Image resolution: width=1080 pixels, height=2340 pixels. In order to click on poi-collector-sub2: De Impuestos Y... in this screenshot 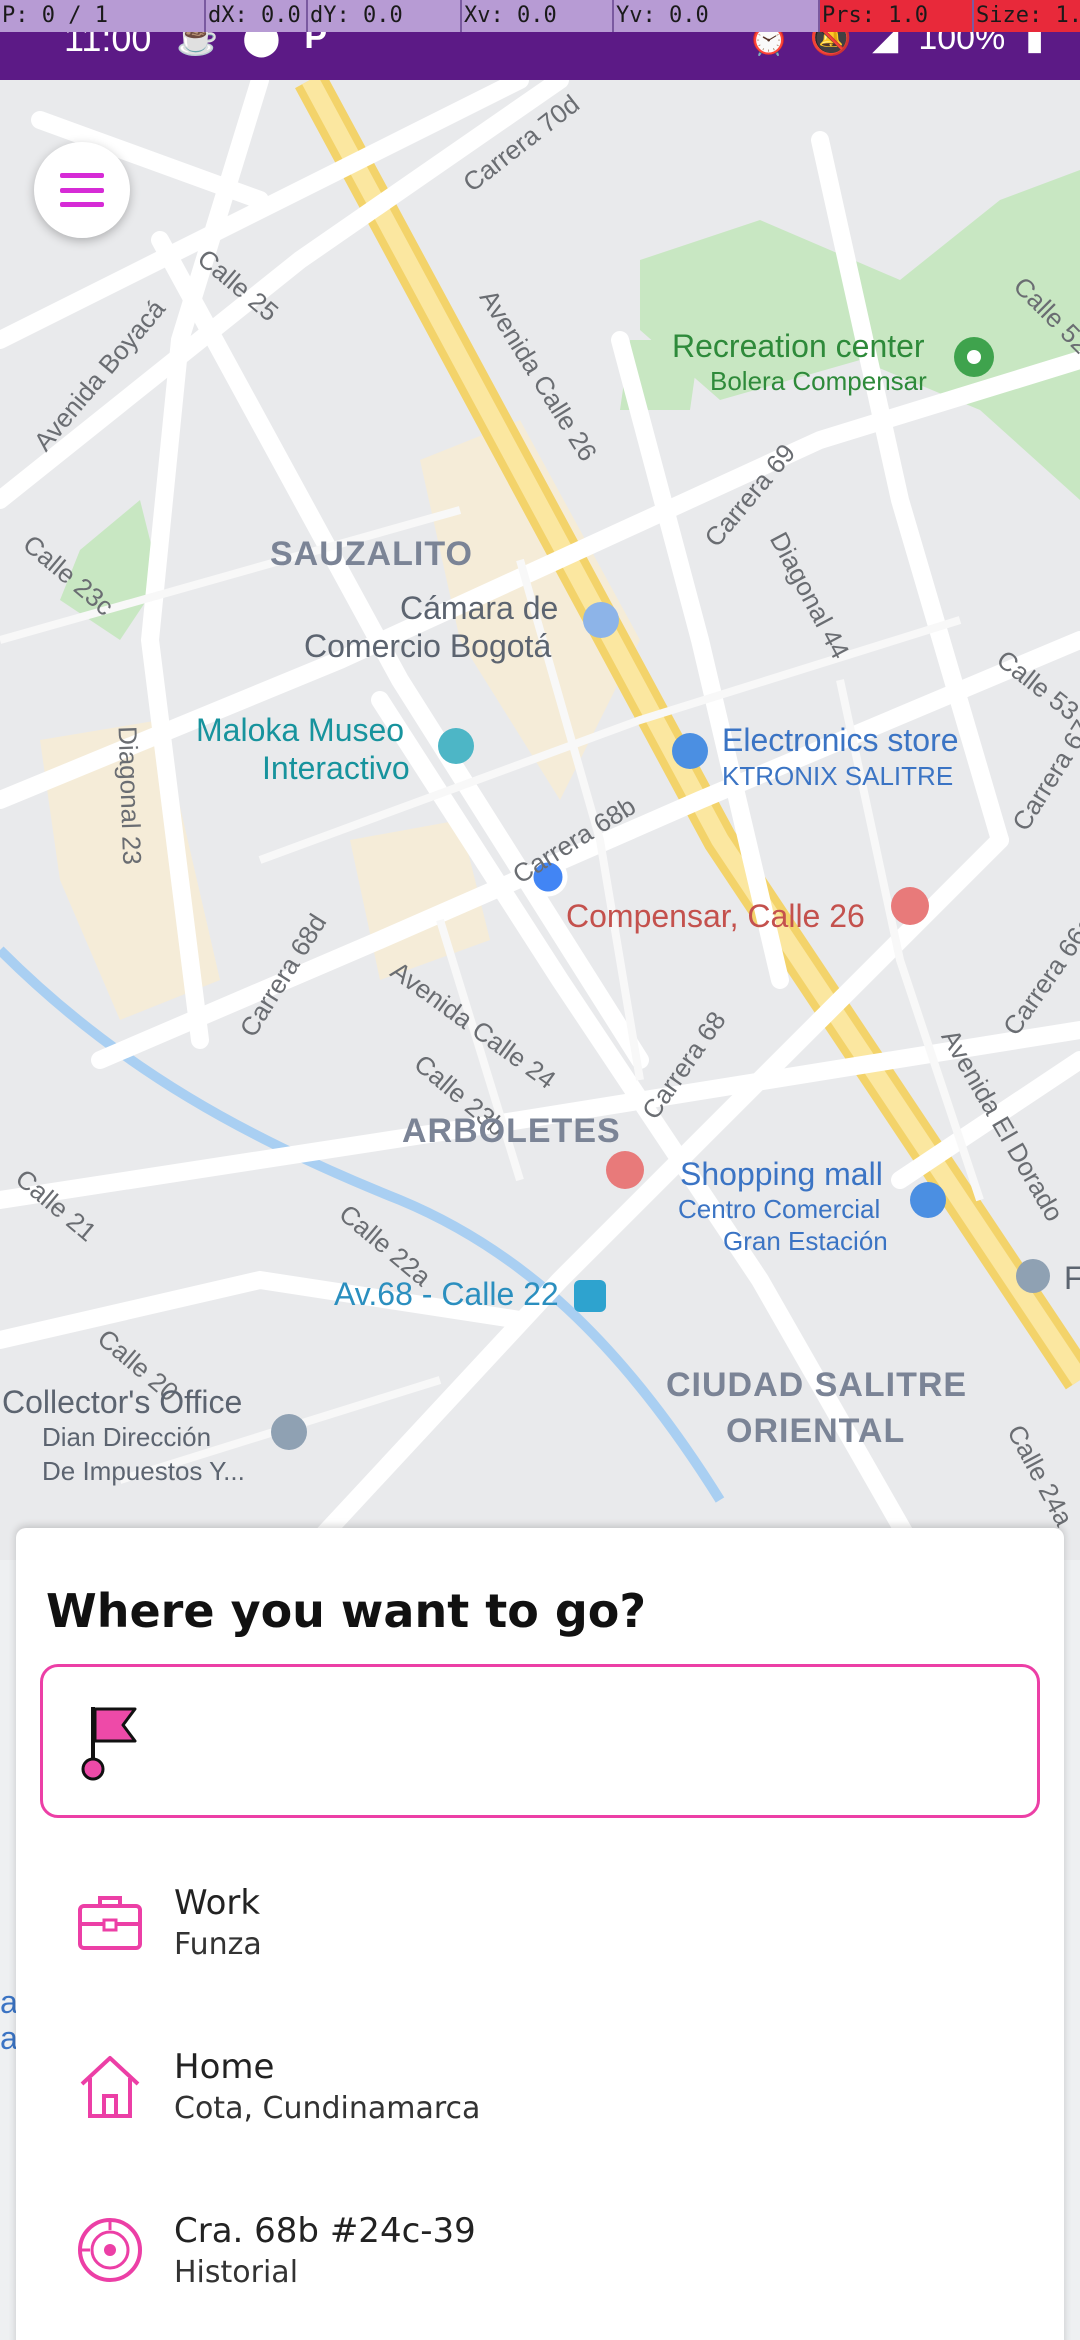, I will do `click(143, 1471)`.